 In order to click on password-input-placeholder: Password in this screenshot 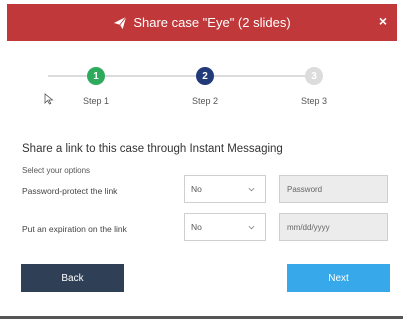, I will do `click(305, 189)`.